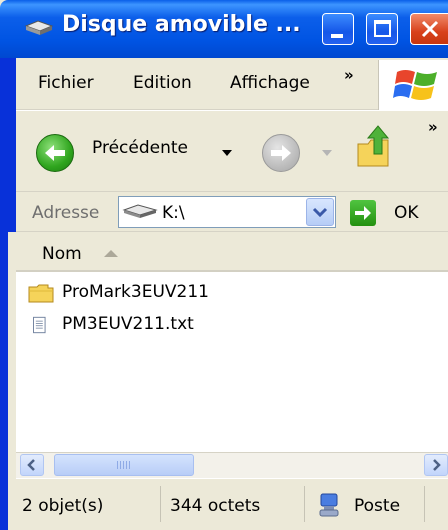 The width and height of the screenshot is (448, 530). I want to click on go-button, so click(363, 213).